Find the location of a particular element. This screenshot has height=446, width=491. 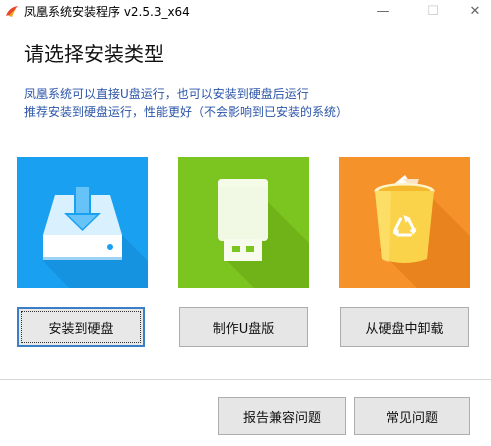

maximize-button: ☐ is located at coordinates (433, 11).